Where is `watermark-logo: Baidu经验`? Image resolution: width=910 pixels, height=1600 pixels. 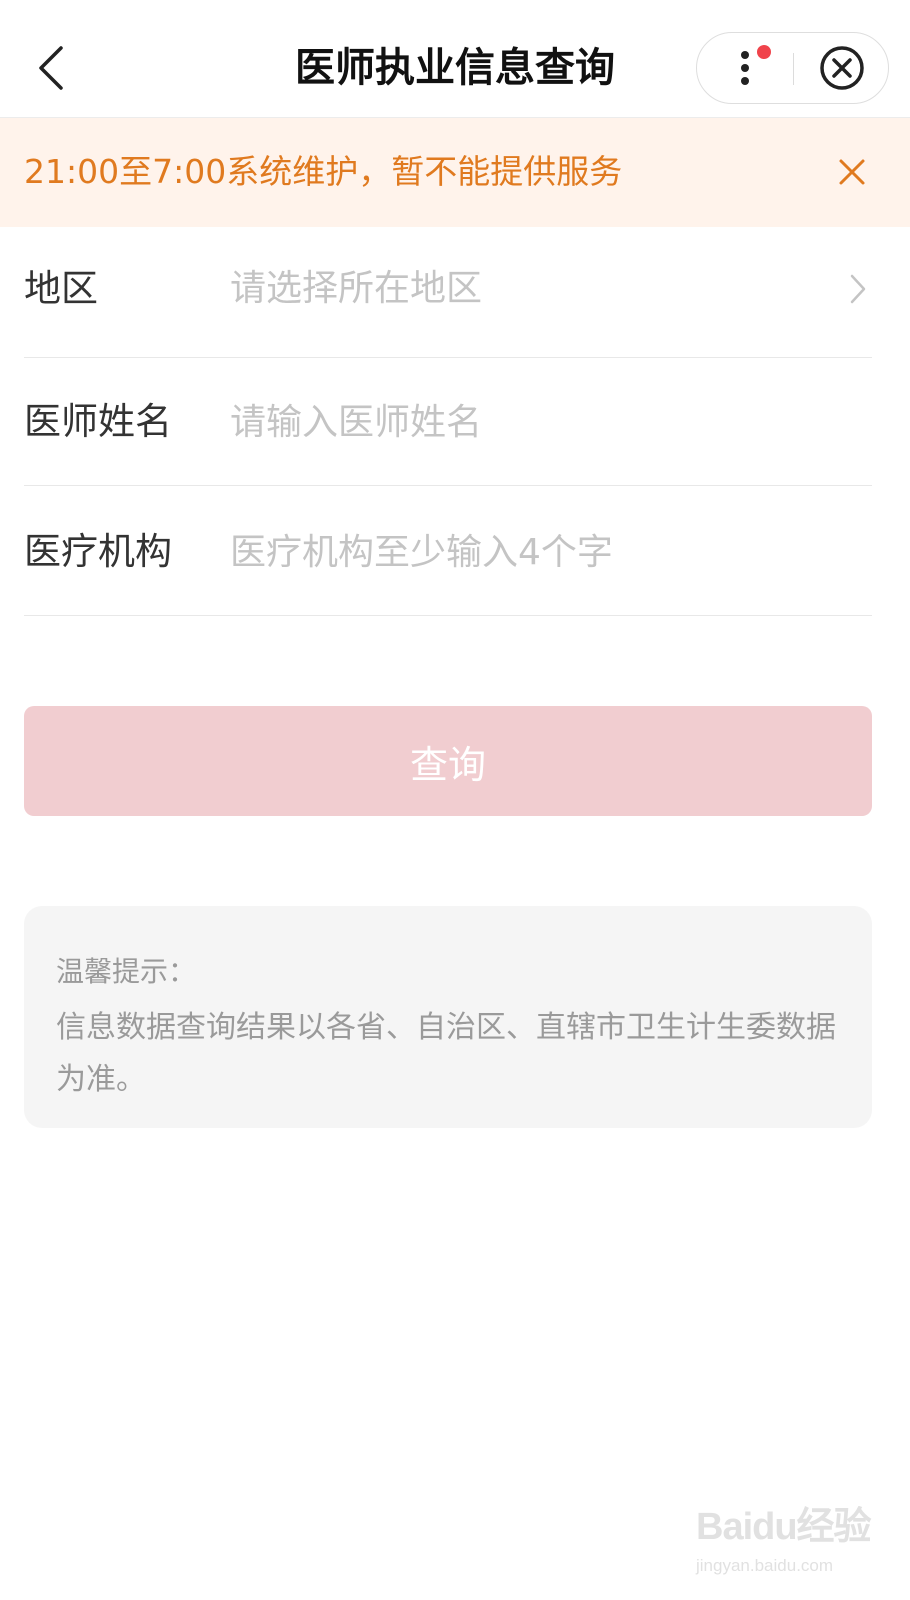 watermark-logo: Baidu经验 is located at coordinates (784, 1527).